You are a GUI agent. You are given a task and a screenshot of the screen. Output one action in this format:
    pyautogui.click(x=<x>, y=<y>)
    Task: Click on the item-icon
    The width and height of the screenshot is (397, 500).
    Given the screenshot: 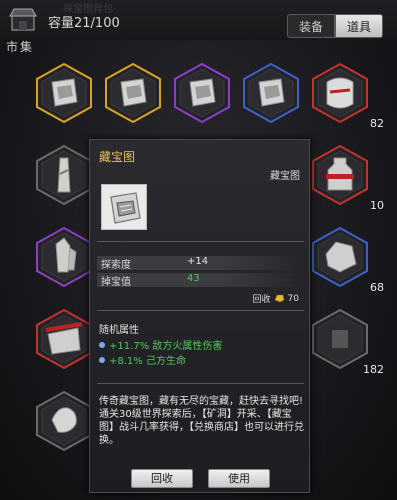 What is the action you would take?
    pyautogui.click(x=340, y=339)
    